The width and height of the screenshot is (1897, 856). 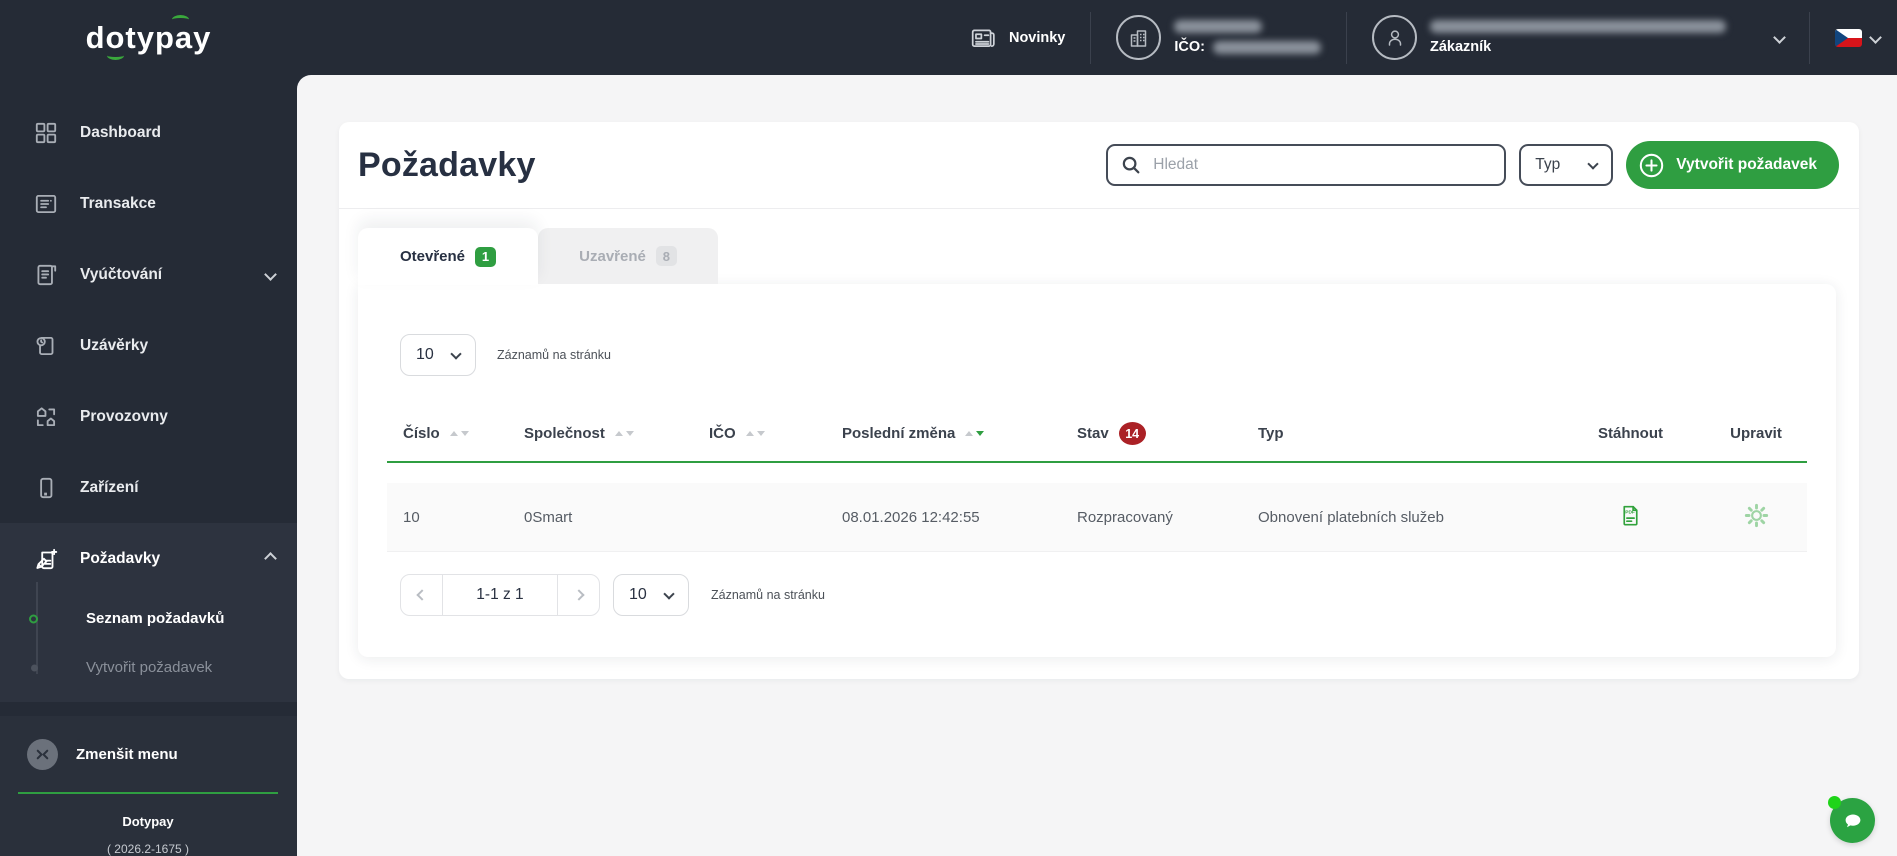 I want to click on column-label: Typ, so click(x=1271, y=433).